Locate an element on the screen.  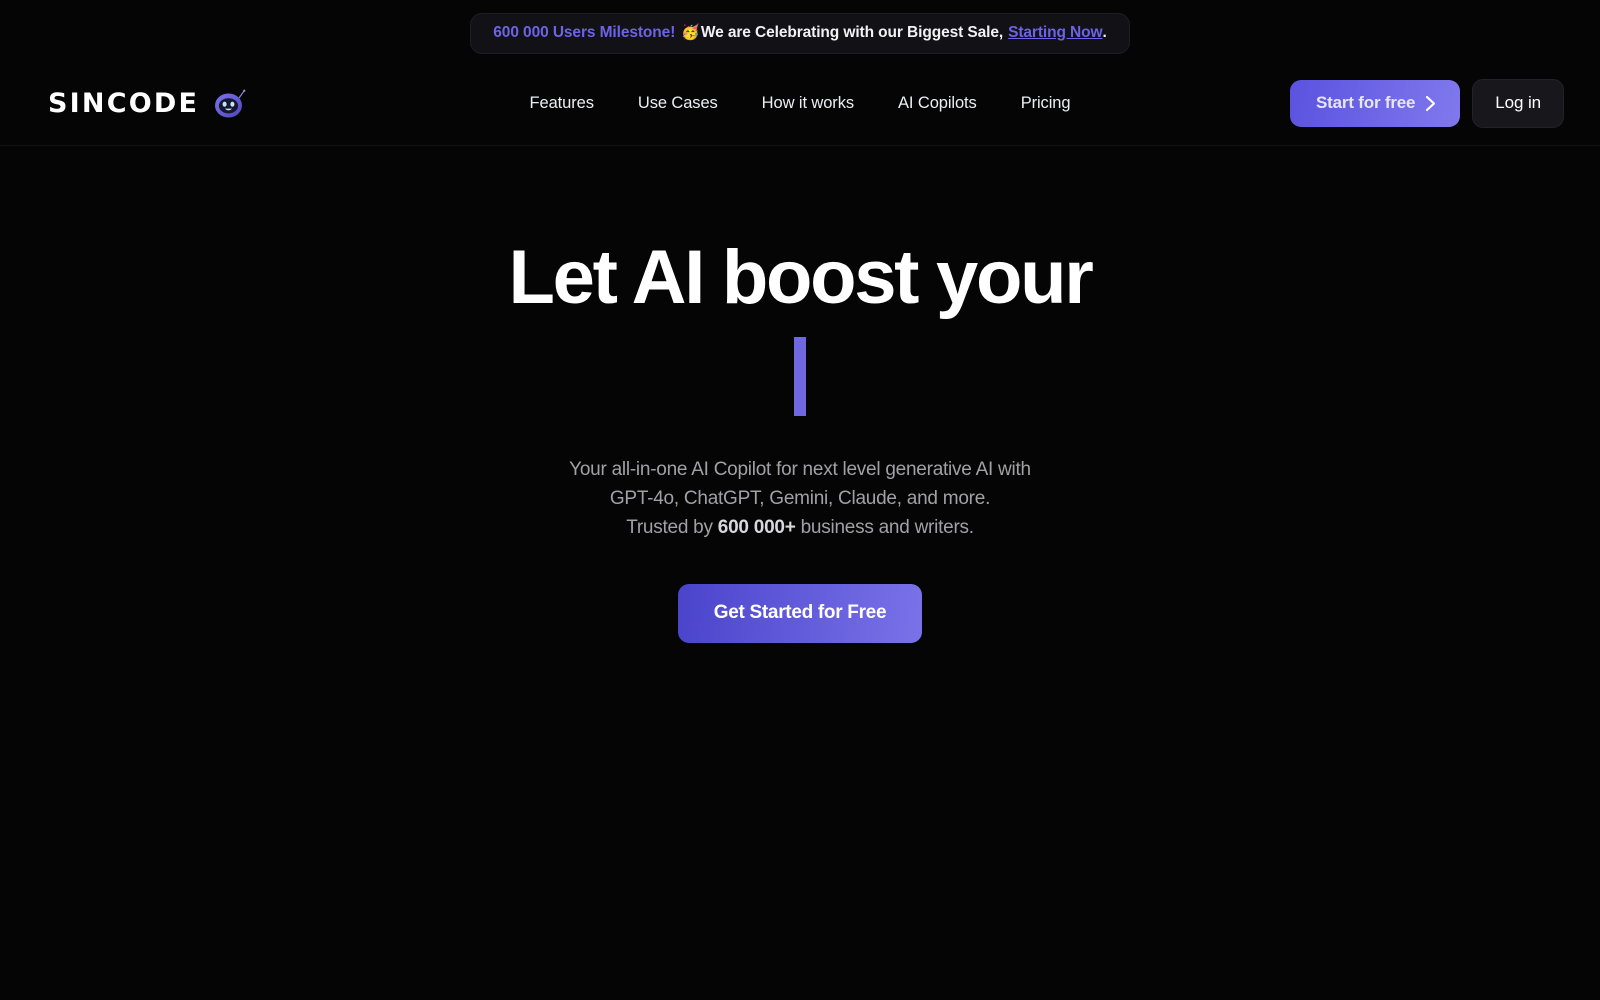
text-cursor-icon is located at coordinates (800, 376).